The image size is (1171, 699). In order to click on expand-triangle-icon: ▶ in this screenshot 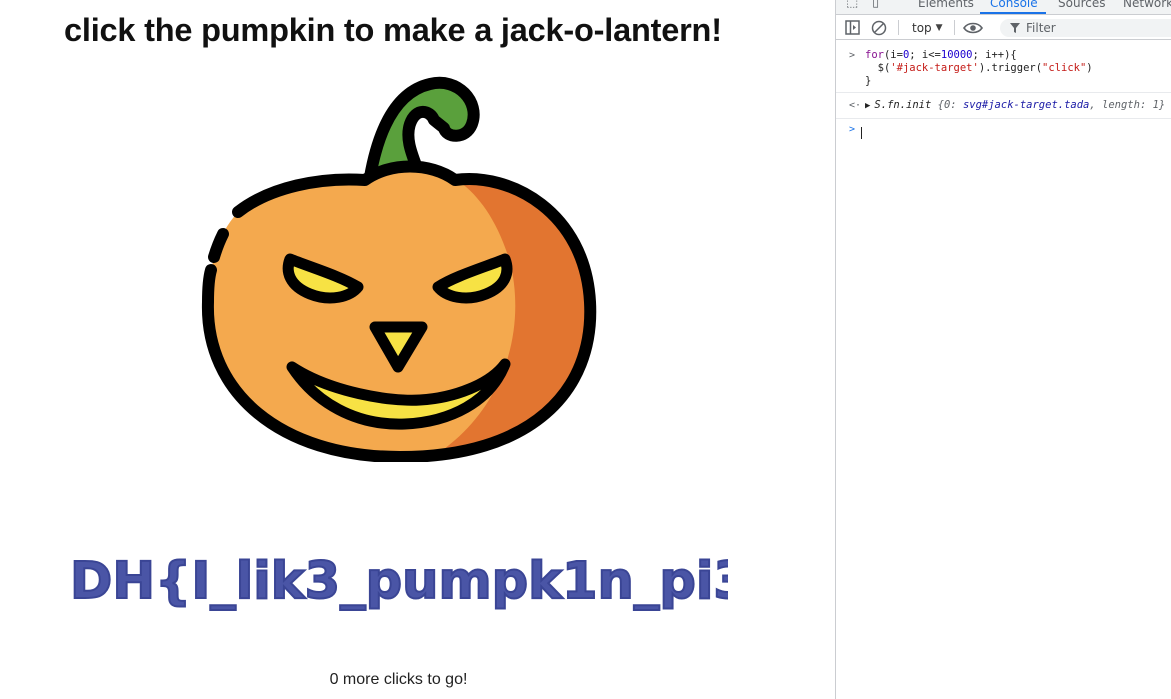, I will do `click(867, 106)`.